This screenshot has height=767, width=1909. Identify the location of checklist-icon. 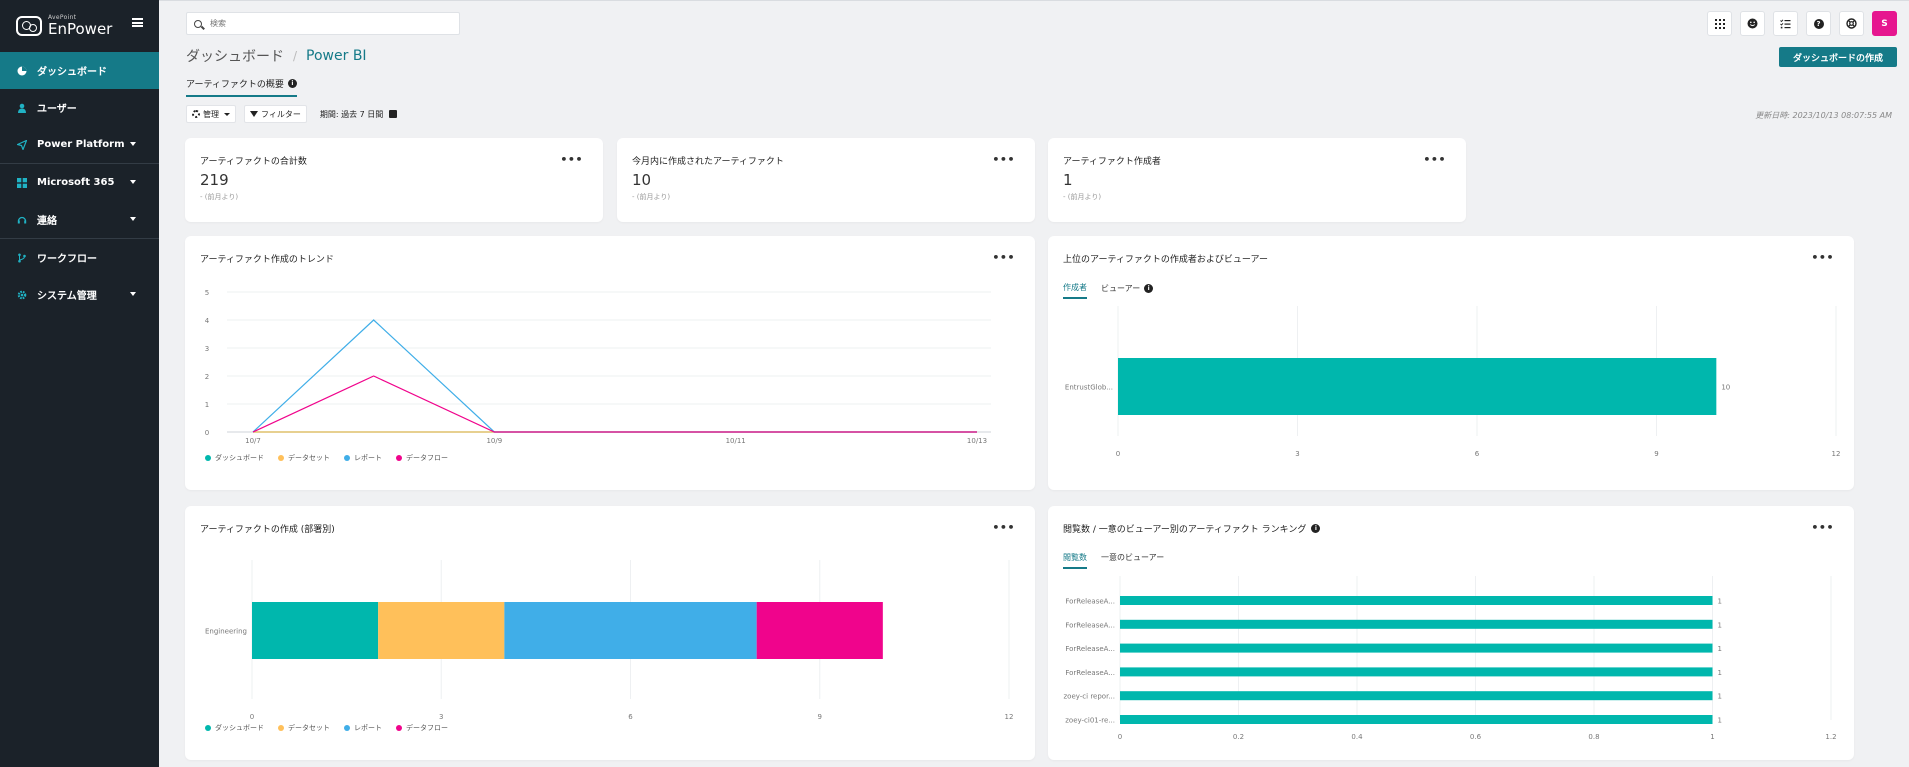
(1785, 23).